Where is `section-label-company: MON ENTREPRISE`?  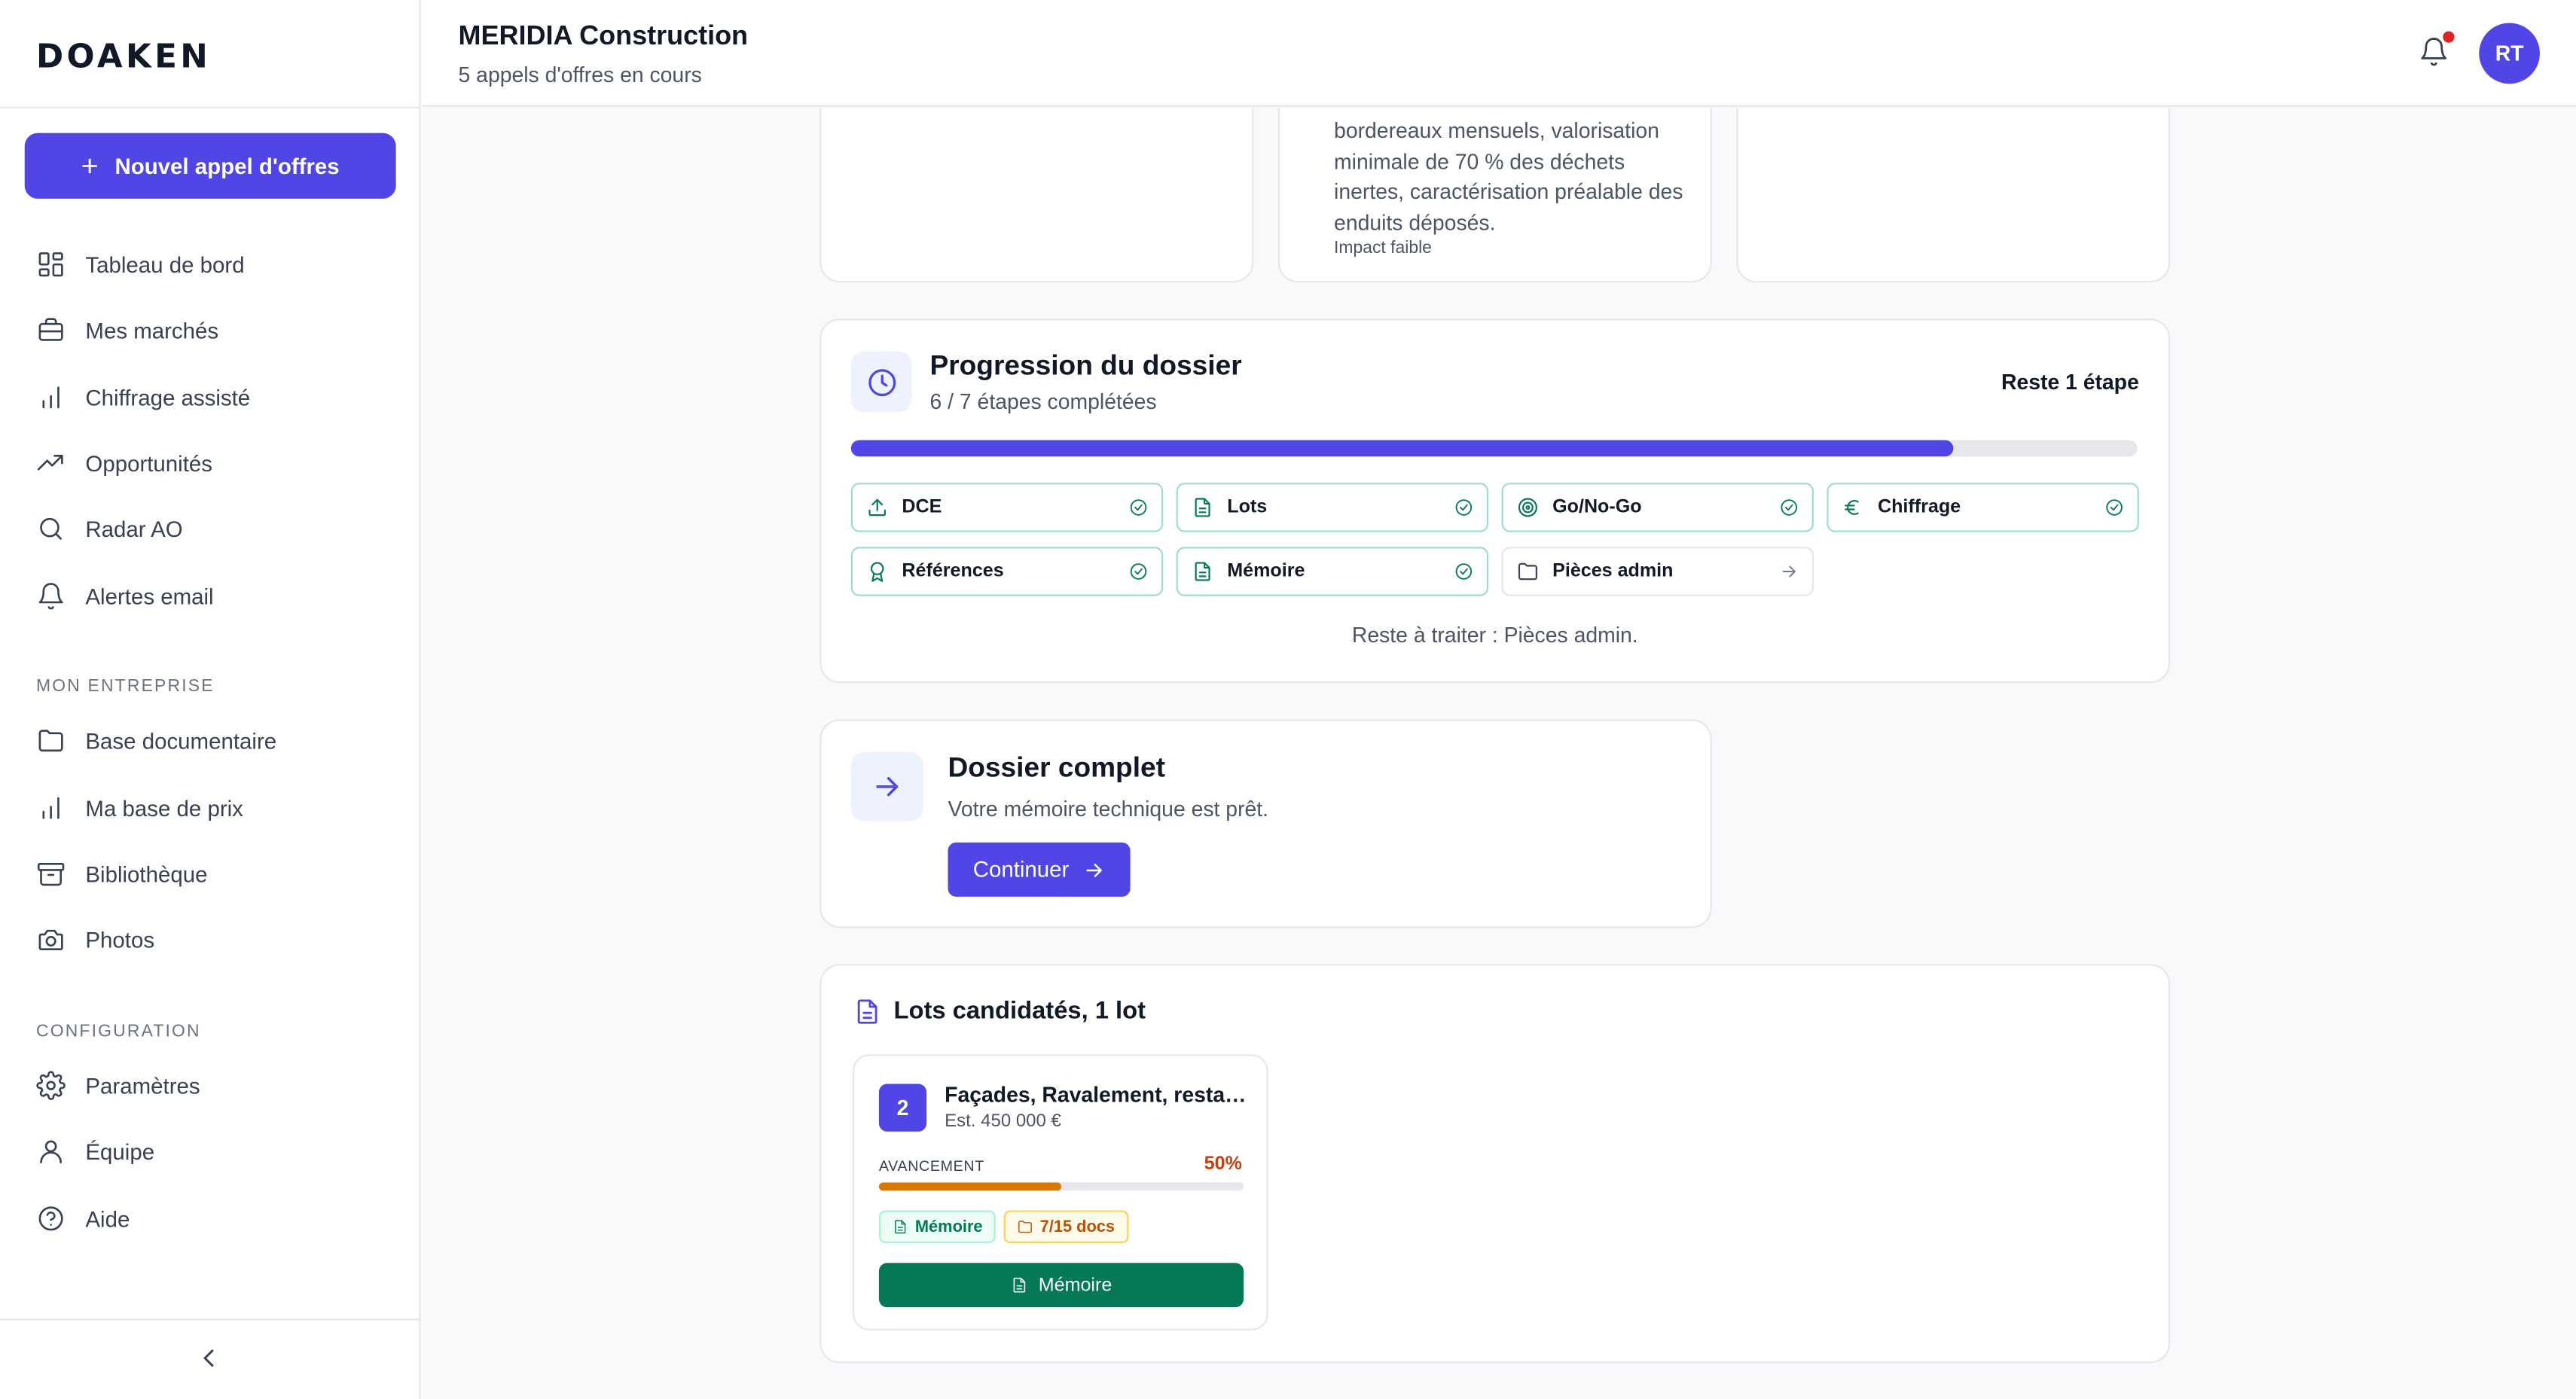 section-label-company: MON ENTREPRISE is located at coordinates (125, 686).